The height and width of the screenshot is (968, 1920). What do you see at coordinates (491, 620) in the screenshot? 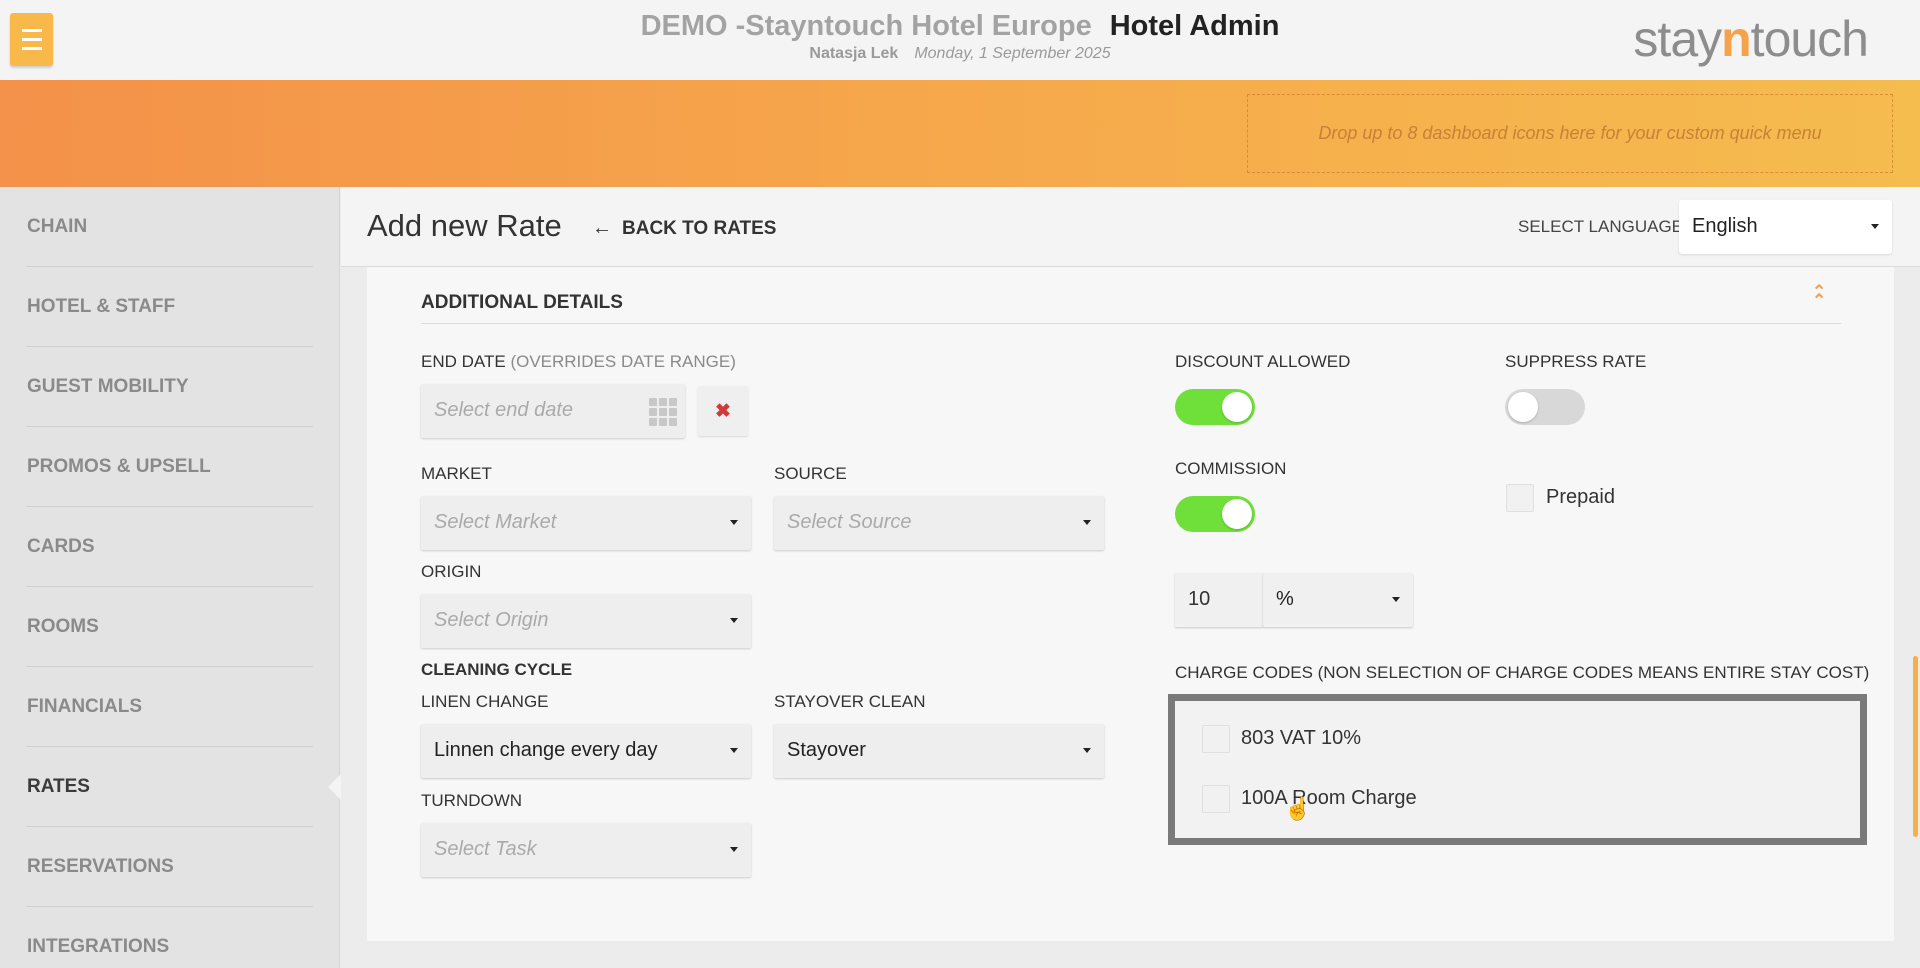
I see `origin-placeholder: Select Origin` at bounding box center [491, 620].